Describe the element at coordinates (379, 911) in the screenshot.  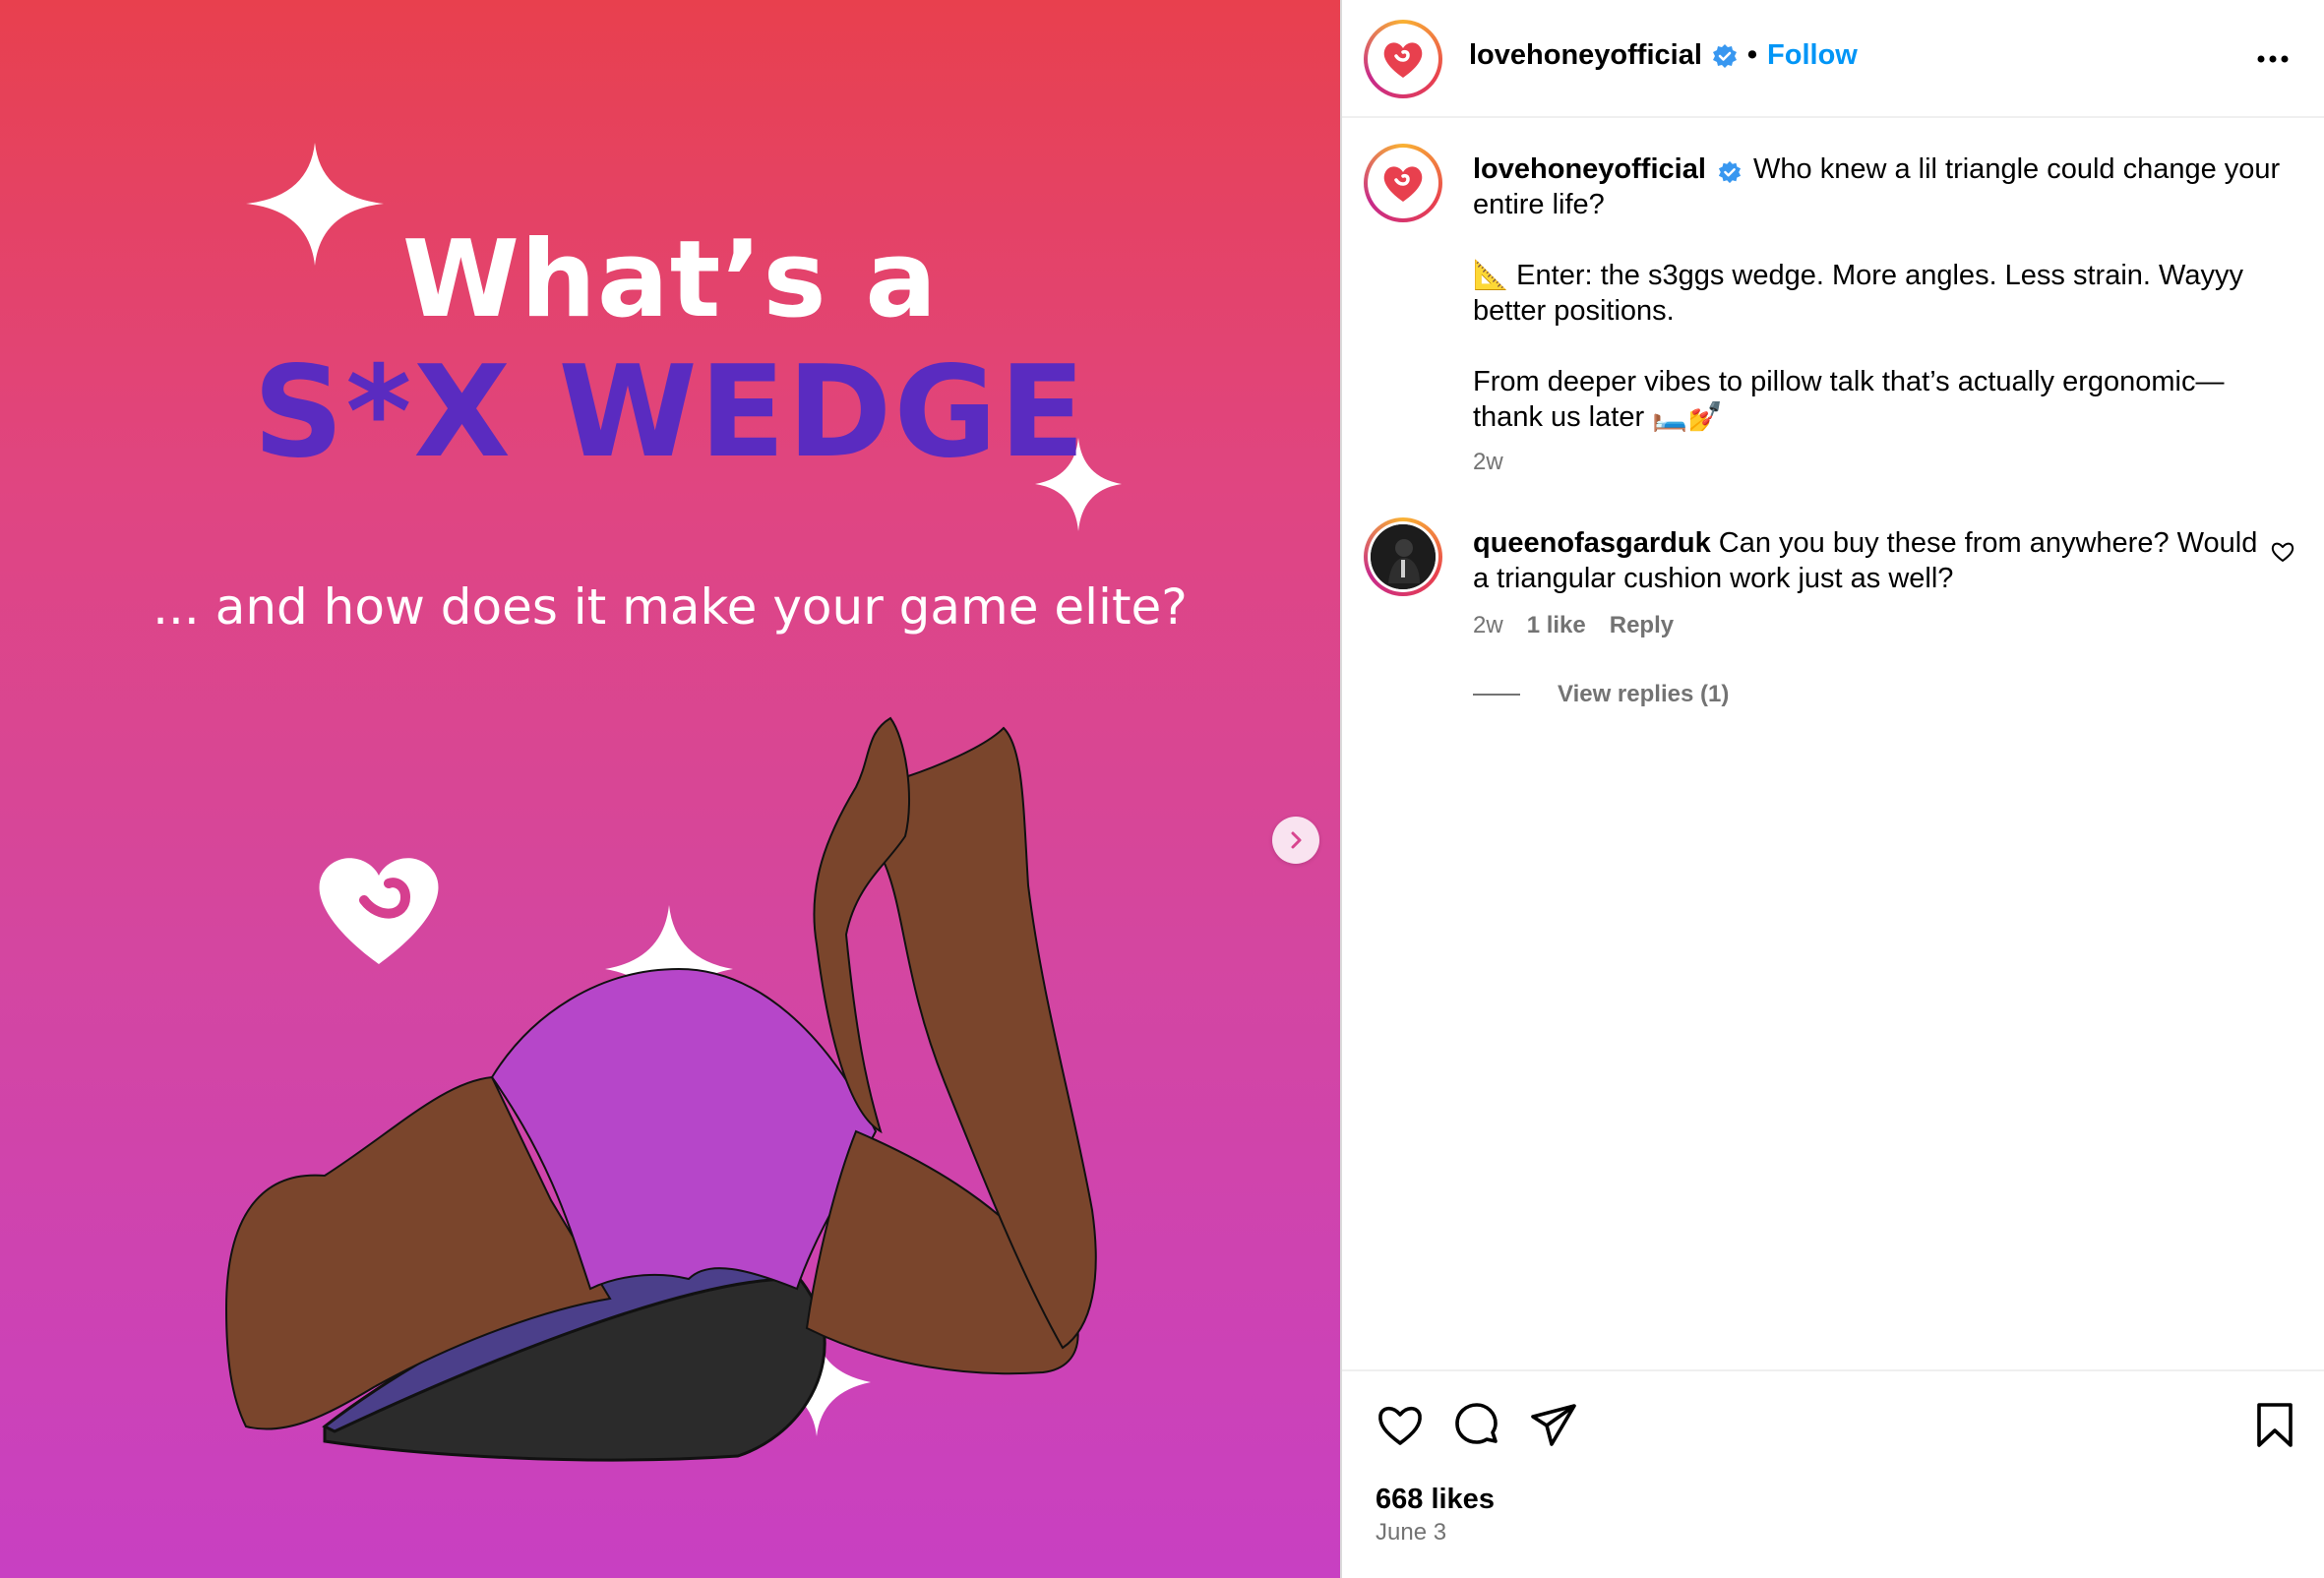
I see `brand-heart-logo` at that location.